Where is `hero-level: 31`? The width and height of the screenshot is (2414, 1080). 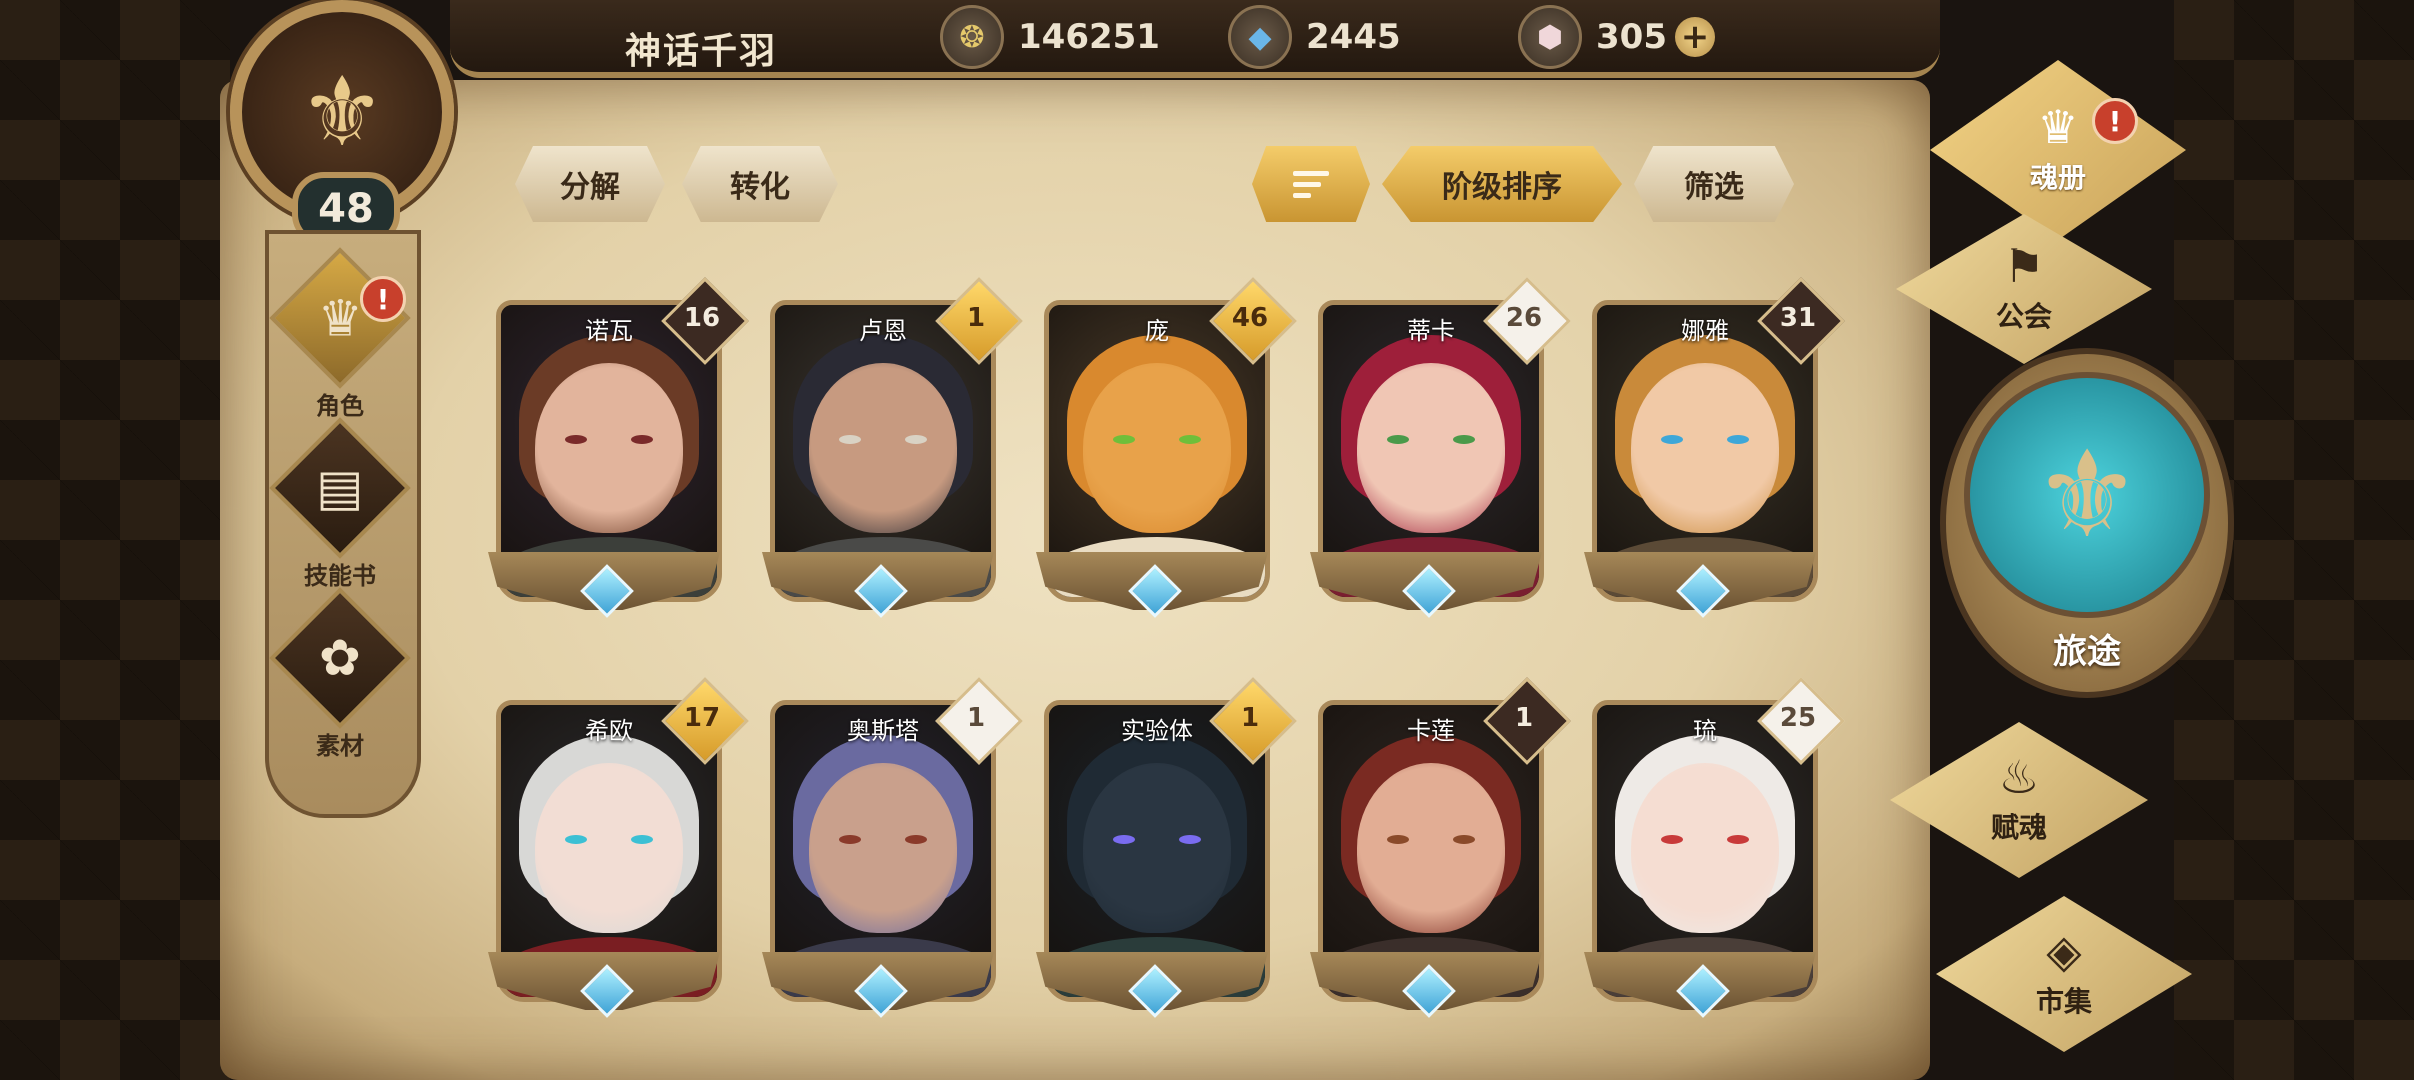
hero-level: 31 is located at coordinates (1798, 318).